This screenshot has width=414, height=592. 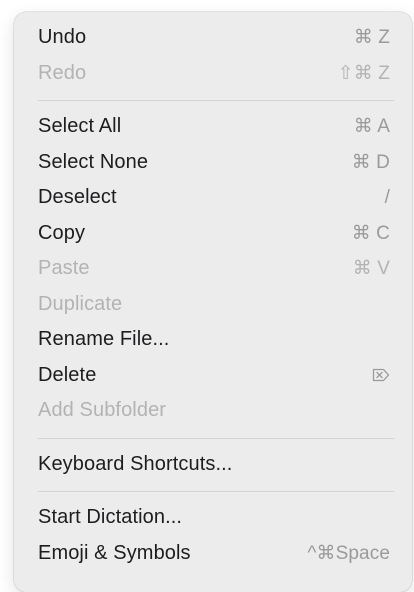 What do you see at coordinates (64, 268) in the screenshot?
I see `menu-item-label: Paste` at bounding box center [64, 268].